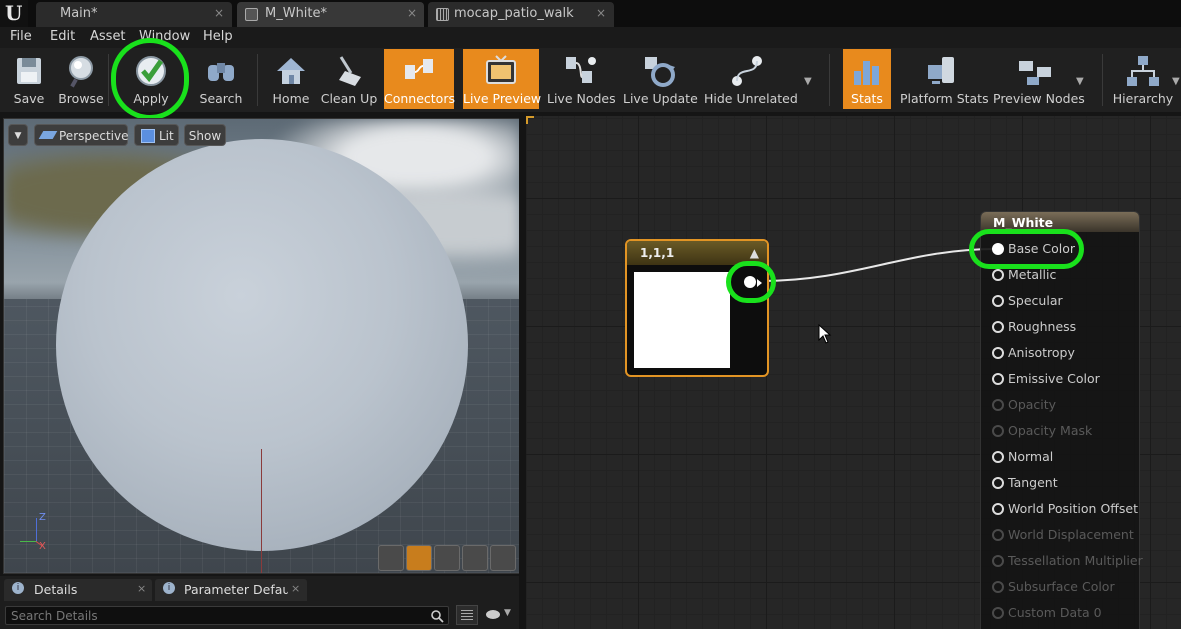  What do you see at coordinates (419, 558) in the screenshot?
I see `sphere-preview-icon` at bounding box center [419, 558].